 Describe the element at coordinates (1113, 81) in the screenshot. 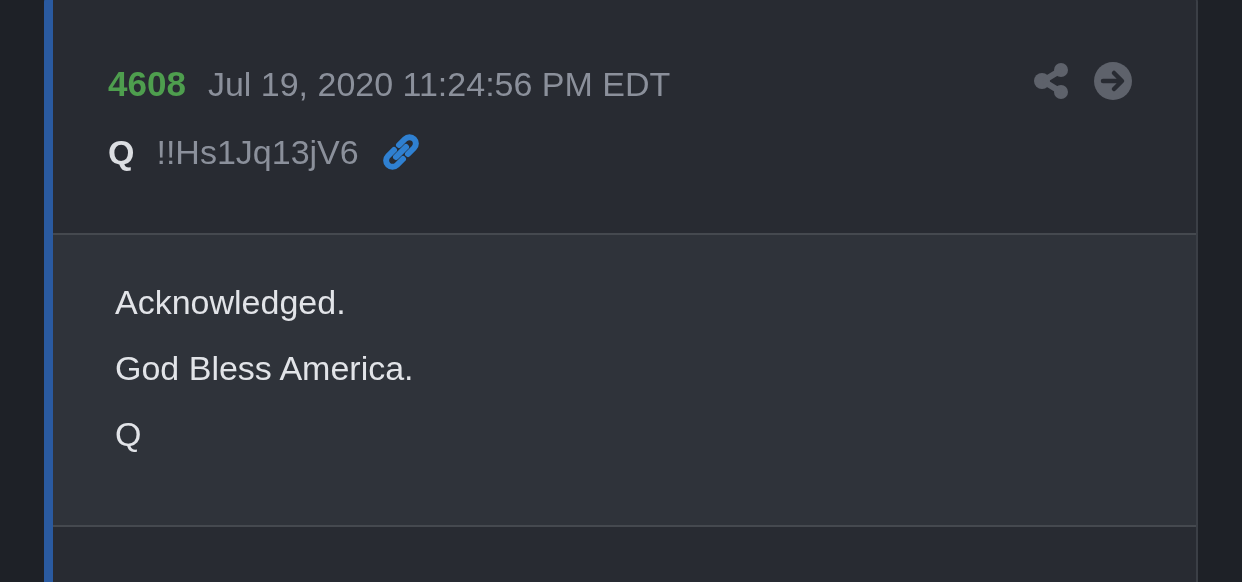

I see `arrow-right-icon` at that location.